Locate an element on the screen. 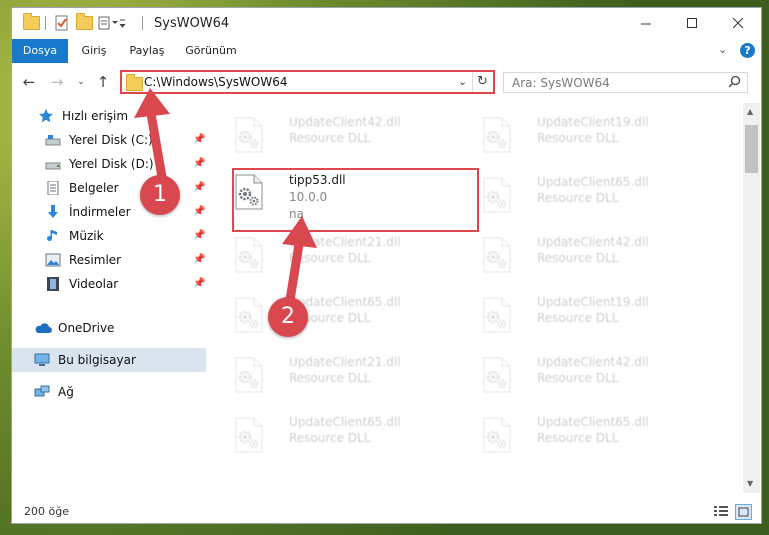 The height and width of the screenshot is (535, 769). annotation-arrows is located at coordinates (225, 196).